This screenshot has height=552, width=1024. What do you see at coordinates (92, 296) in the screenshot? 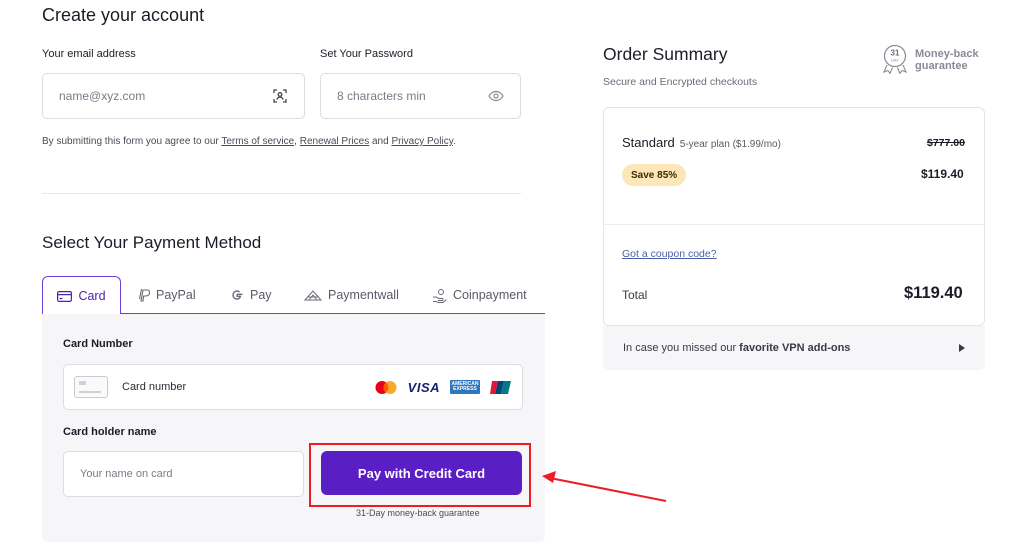
I see `tab-card-label: Card` at bounding box center [92, 296].